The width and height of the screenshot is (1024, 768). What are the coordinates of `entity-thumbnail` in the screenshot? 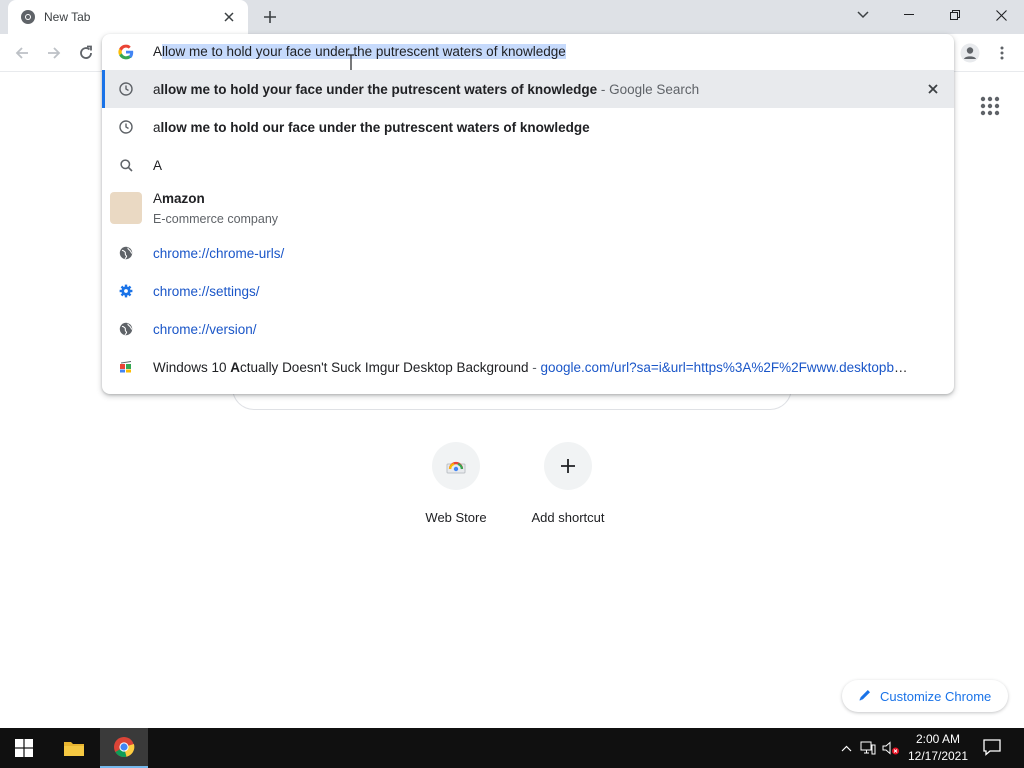 It's located at (126, 208).